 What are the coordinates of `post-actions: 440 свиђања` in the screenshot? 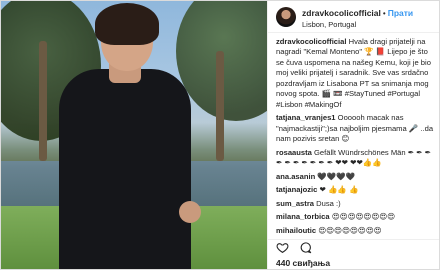 It's located at (353, 254).